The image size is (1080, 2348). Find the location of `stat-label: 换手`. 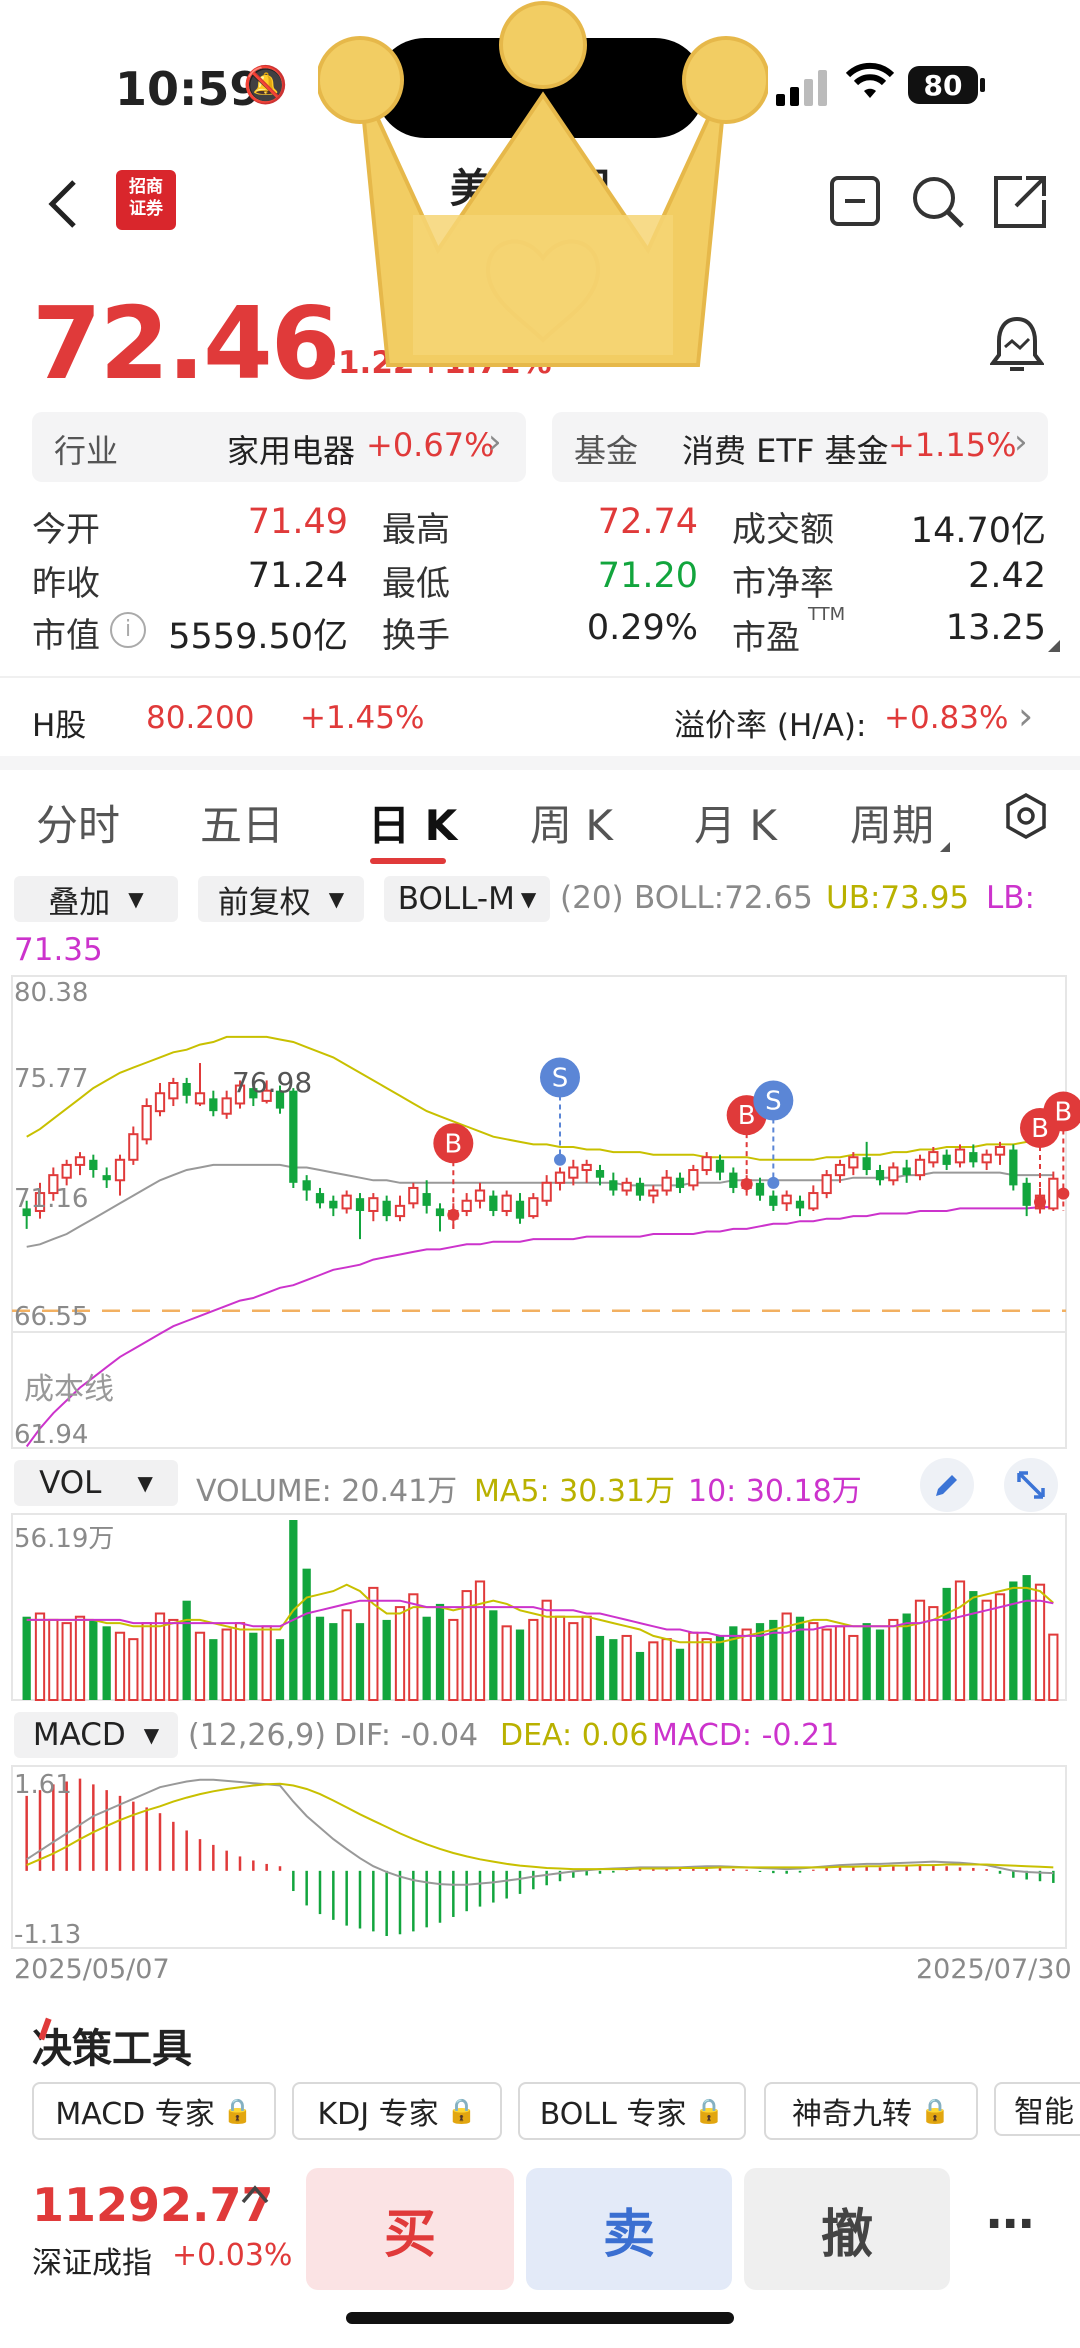

stat-label: 换手 is located at coordinates (416, 636).